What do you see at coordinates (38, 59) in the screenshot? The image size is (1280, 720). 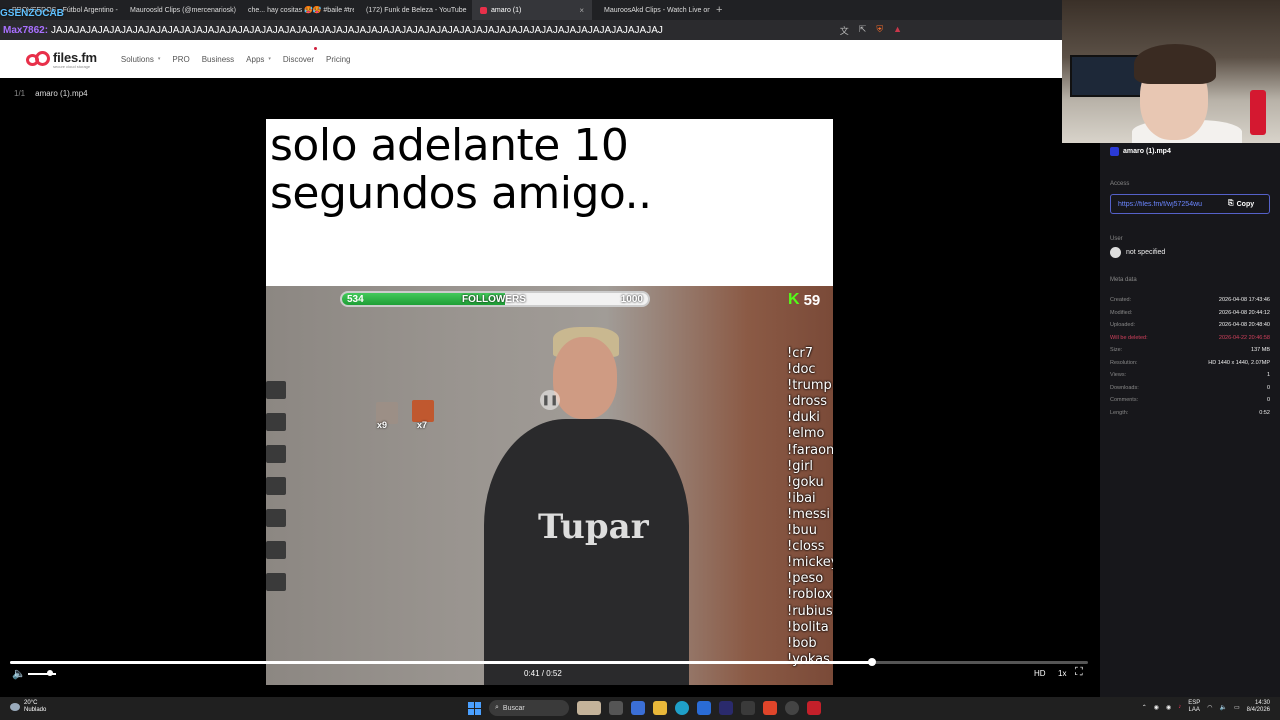 I see `logo-mark-icon` at bounding box center [38, 59].